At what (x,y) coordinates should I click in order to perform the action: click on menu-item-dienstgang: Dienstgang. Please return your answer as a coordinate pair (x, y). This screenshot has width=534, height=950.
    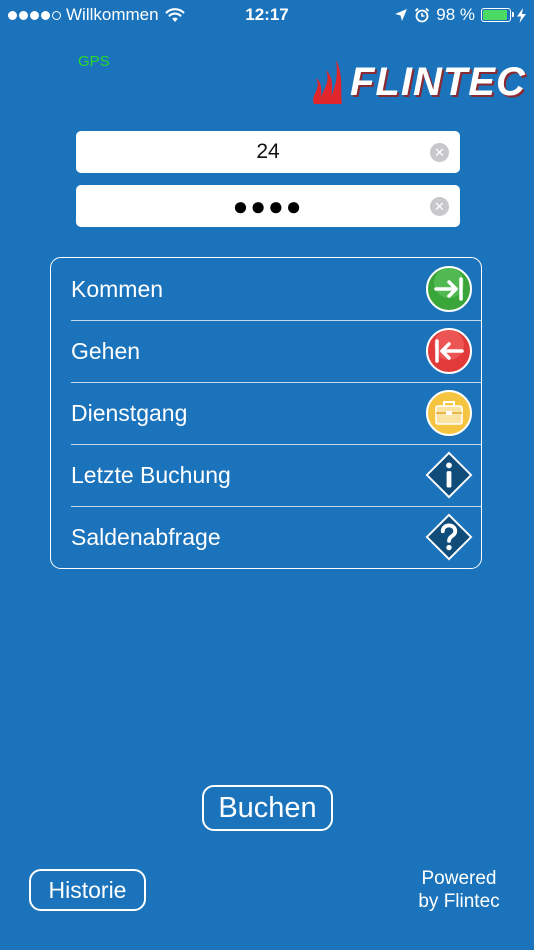
    Looking at the image, I should click on (276, 413).